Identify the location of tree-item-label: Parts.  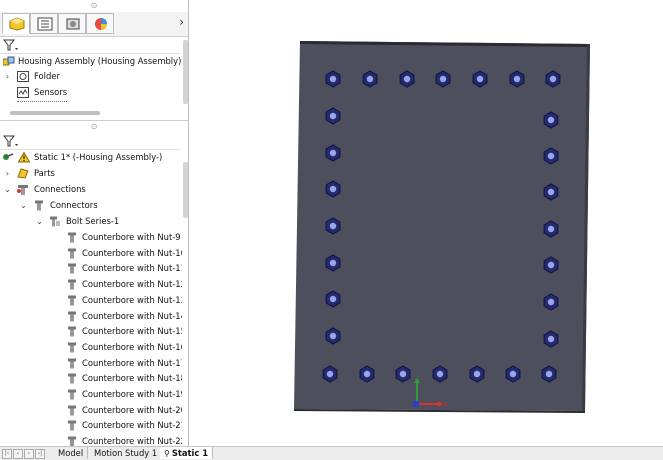
(44, 173).